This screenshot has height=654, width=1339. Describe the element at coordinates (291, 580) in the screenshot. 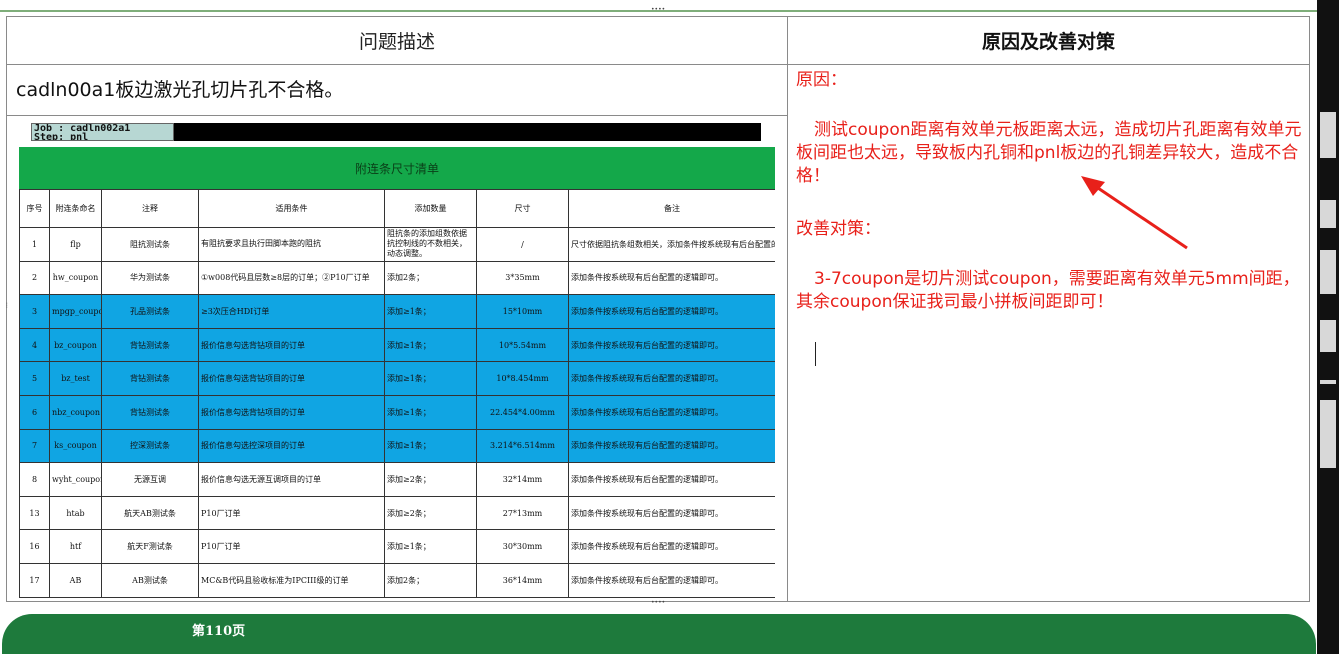

I see `cell-cond: MC&B代码且验收标准为IPCIII级的订单` at that location.